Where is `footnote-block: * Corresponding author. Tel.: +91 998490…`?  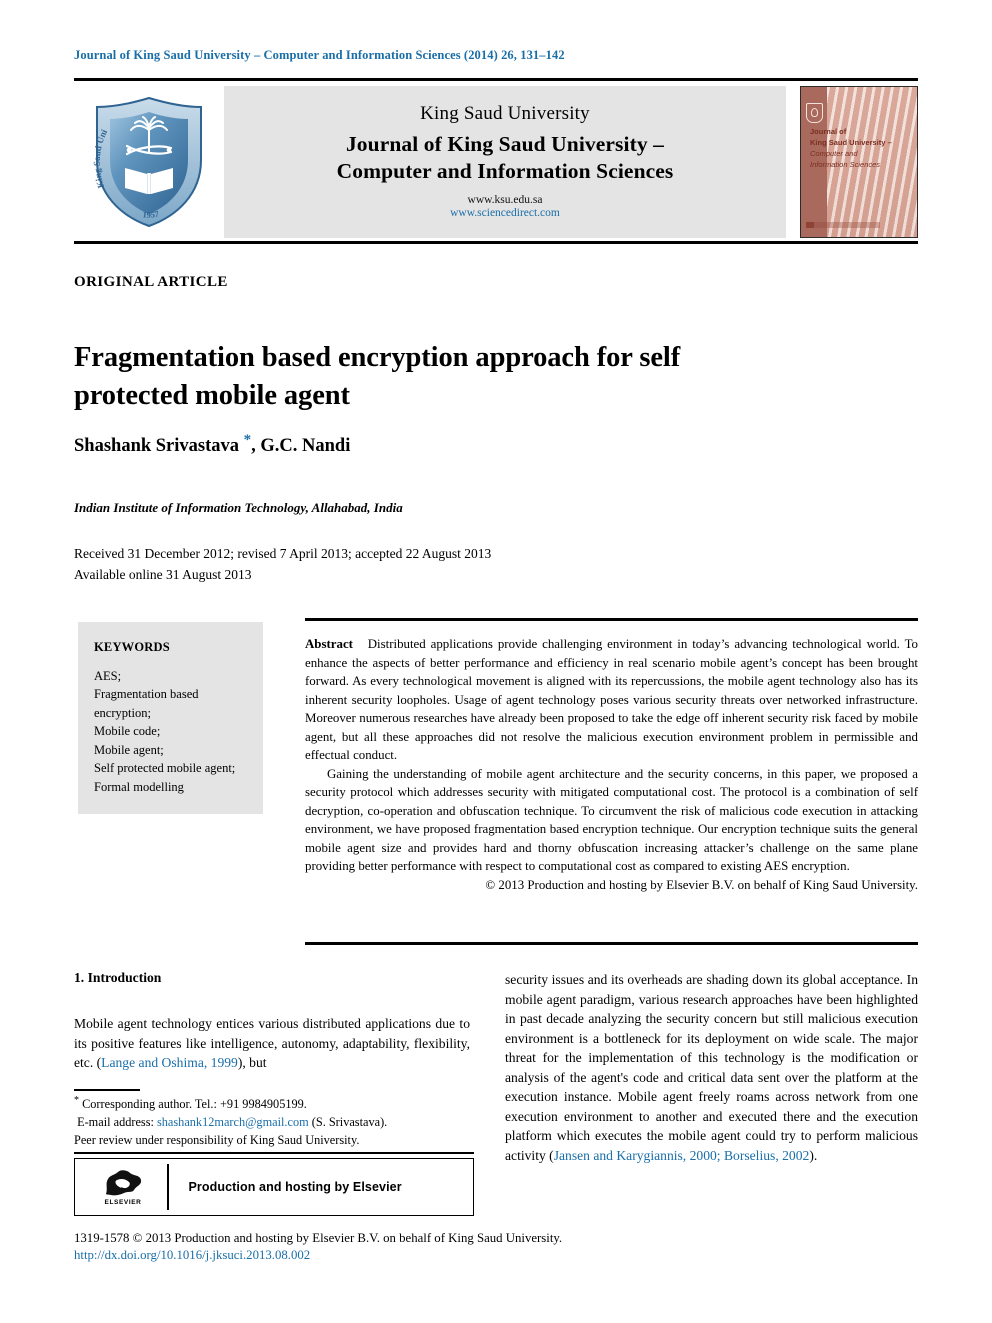 footnote-block: * Corresponding author. Tel.: +91 998490… is located at coordinates (274, 1122).